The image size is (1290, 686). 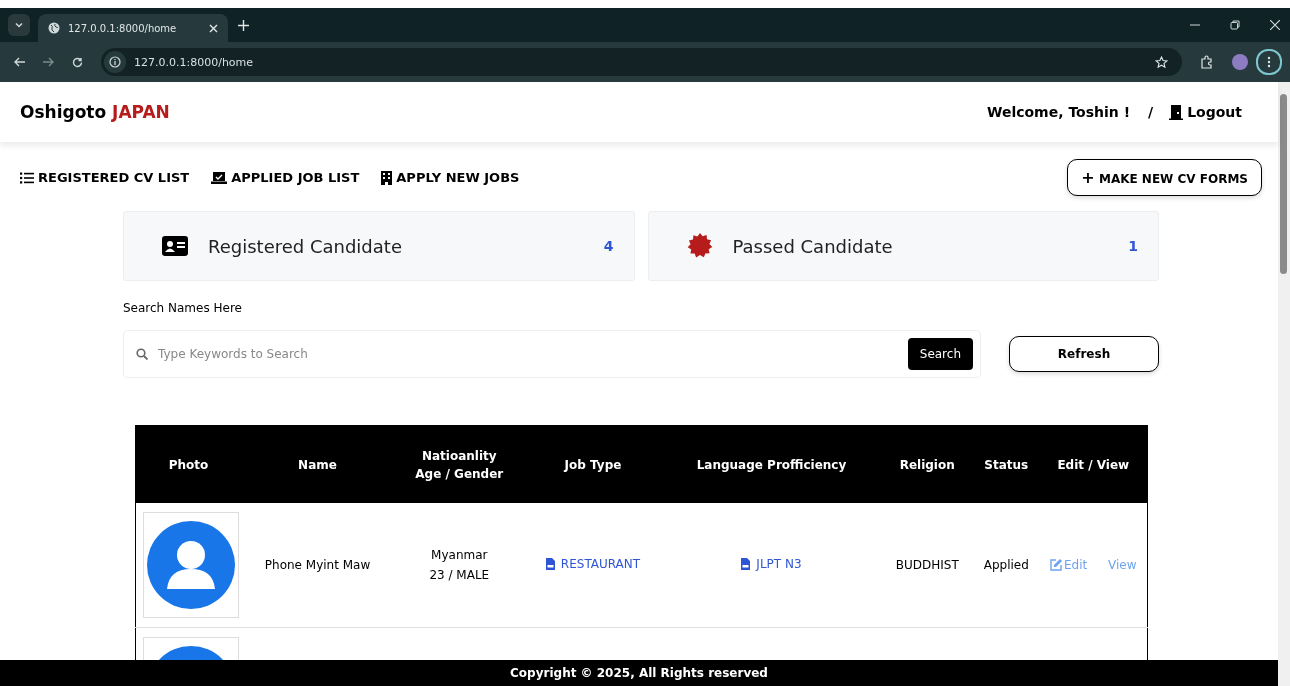 I want to click on refresh-button: Refresh, so click(x=1084, y=354).